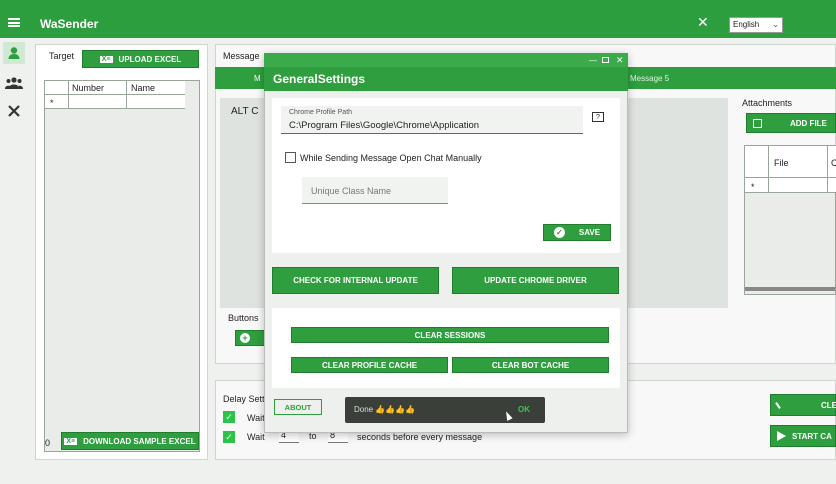 Image resolution: width=836 pixels, height=484 pixels. Describe the element at coordinates (245, 111) in the screenshot. I see `message-text: ALT C` at that location.